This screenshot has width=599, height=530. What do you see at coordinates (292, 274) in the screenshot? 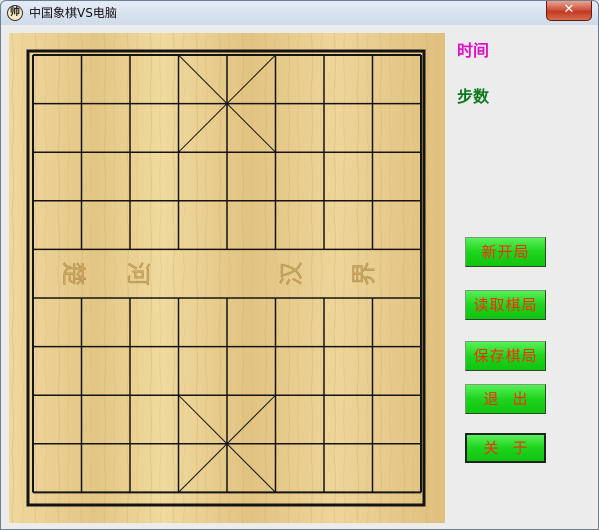
I see `river-char: 汉` at bounding box center [292, 274].